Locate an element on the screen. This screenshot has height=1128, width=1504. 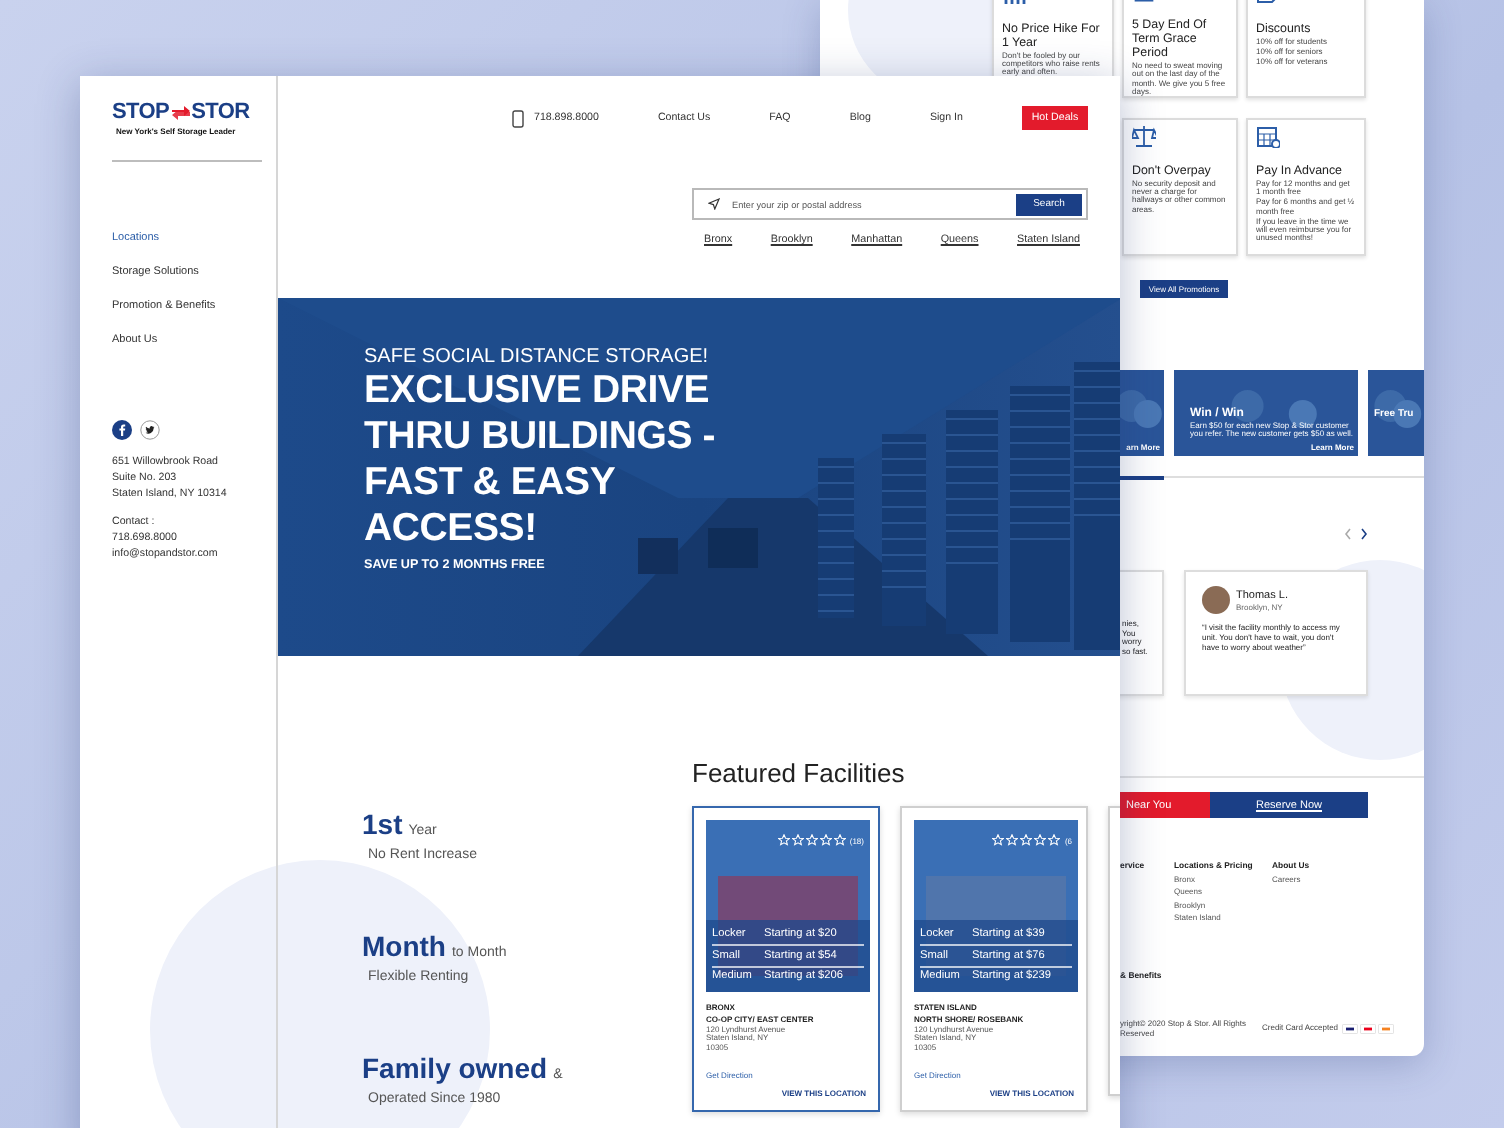
facebook-icon is located at coordinates (122, 429).